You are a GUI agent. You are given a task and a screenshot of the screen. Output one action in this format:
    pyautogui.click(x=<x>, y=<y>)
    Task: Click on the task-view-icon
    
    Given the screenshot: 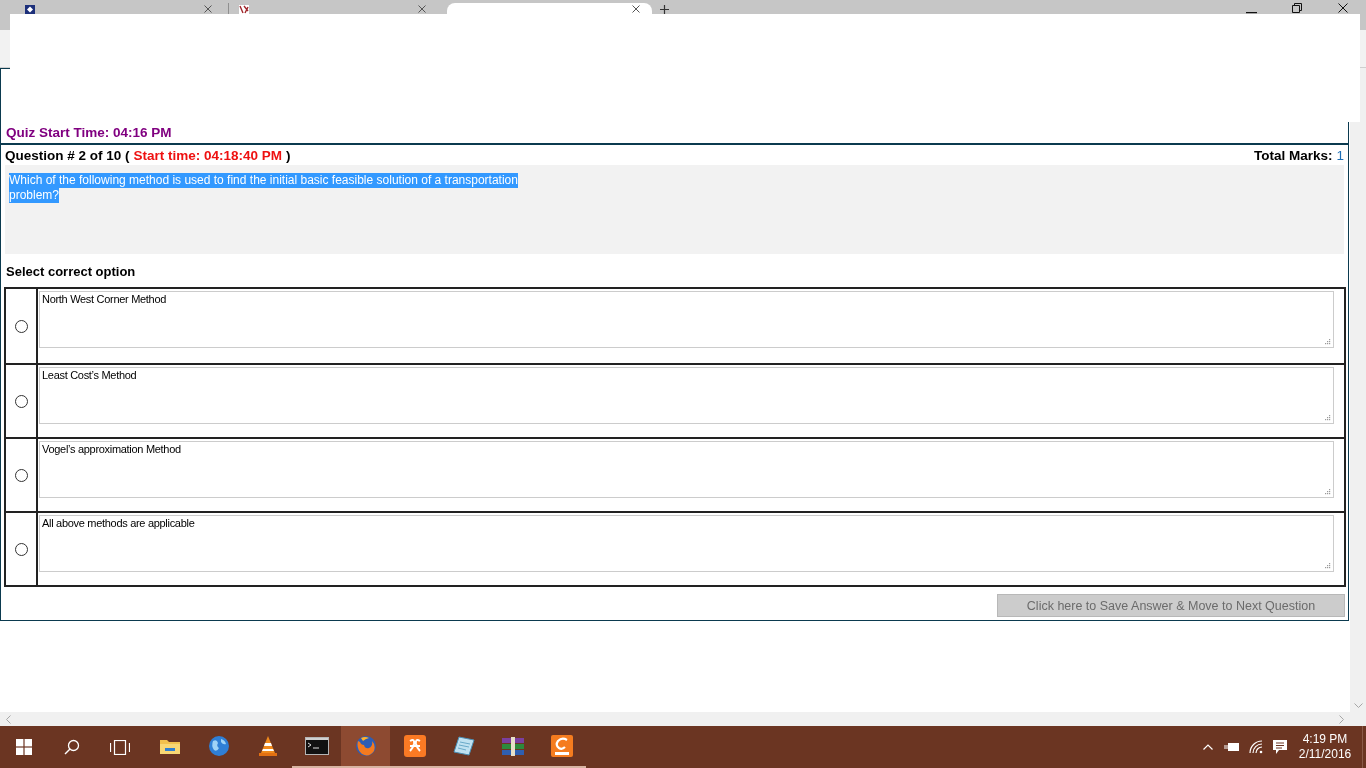 What is the action you would take?
    pyautogui.click(x=120, y=747)
    